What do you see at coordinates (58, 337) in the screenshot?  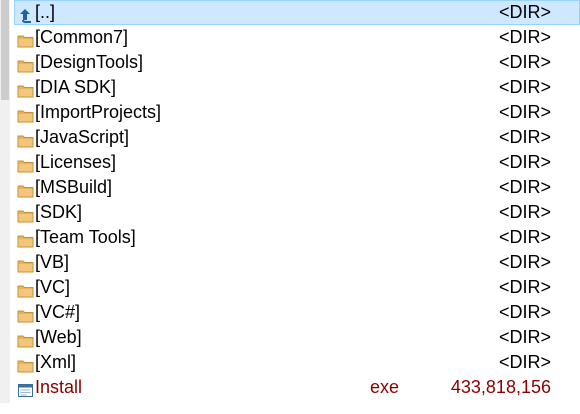 I see `folder-name: [Web]` at bounding box center [58, 337].